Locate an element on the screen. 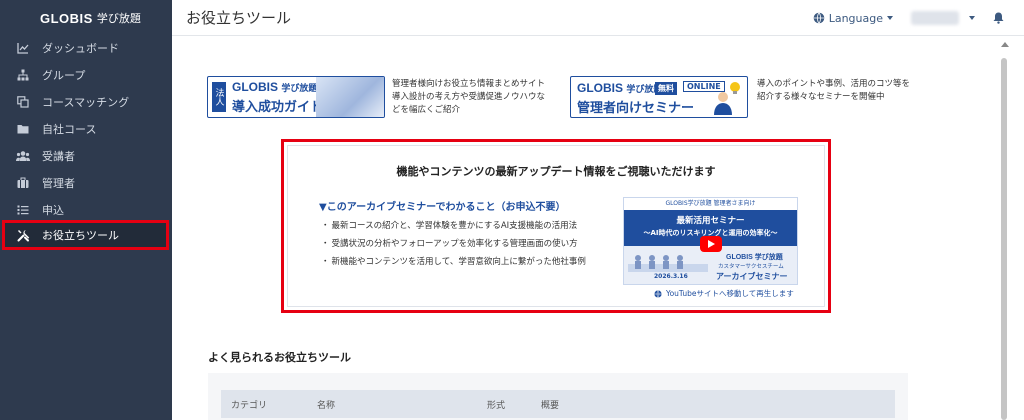 This screenshot has width=1024, height=420. video-archive-label: アーカイブセミナー is located at coordinates (752, 276).